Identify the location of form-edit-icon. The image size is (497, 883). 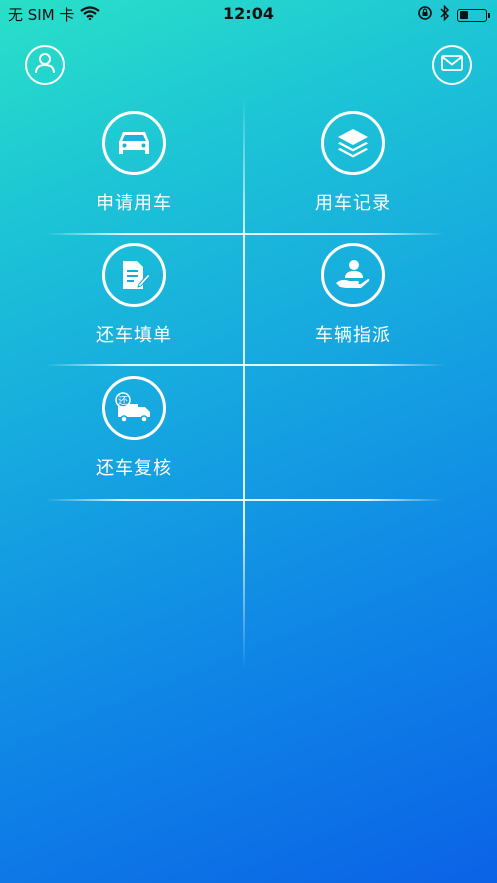
(134, 275).